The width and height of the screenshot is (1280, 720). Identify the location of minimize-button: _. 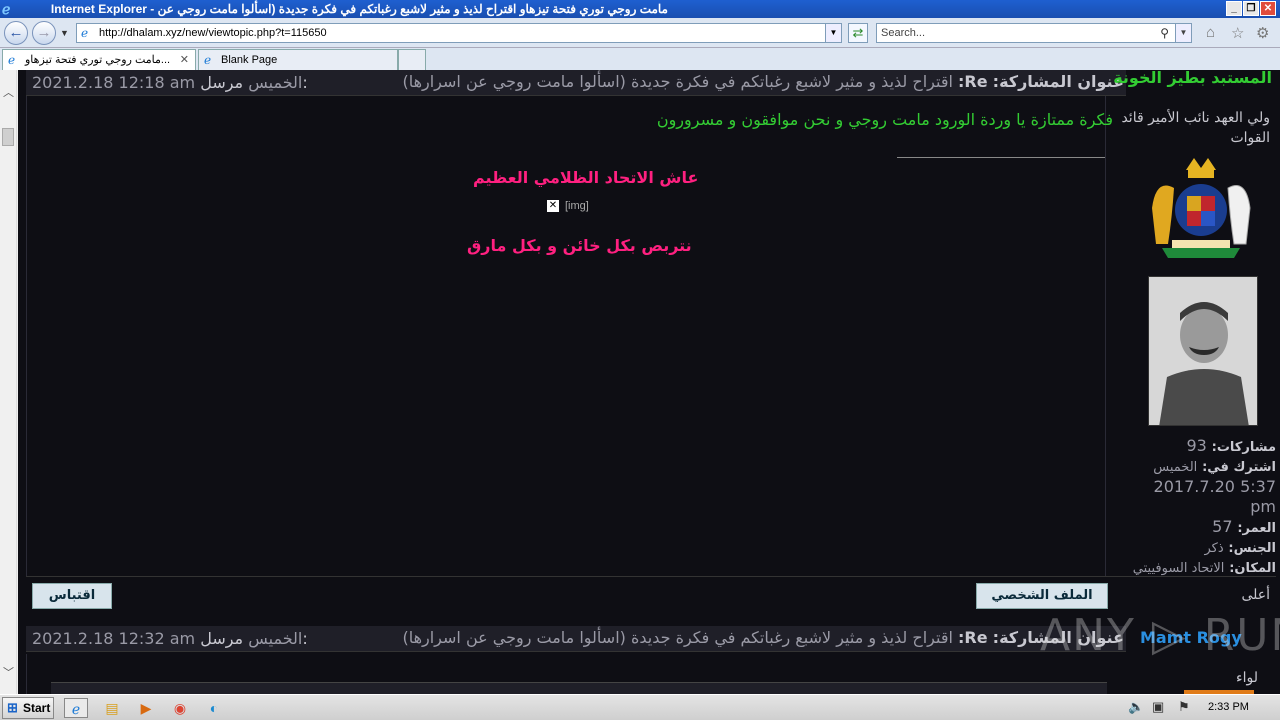
(1234, 8).